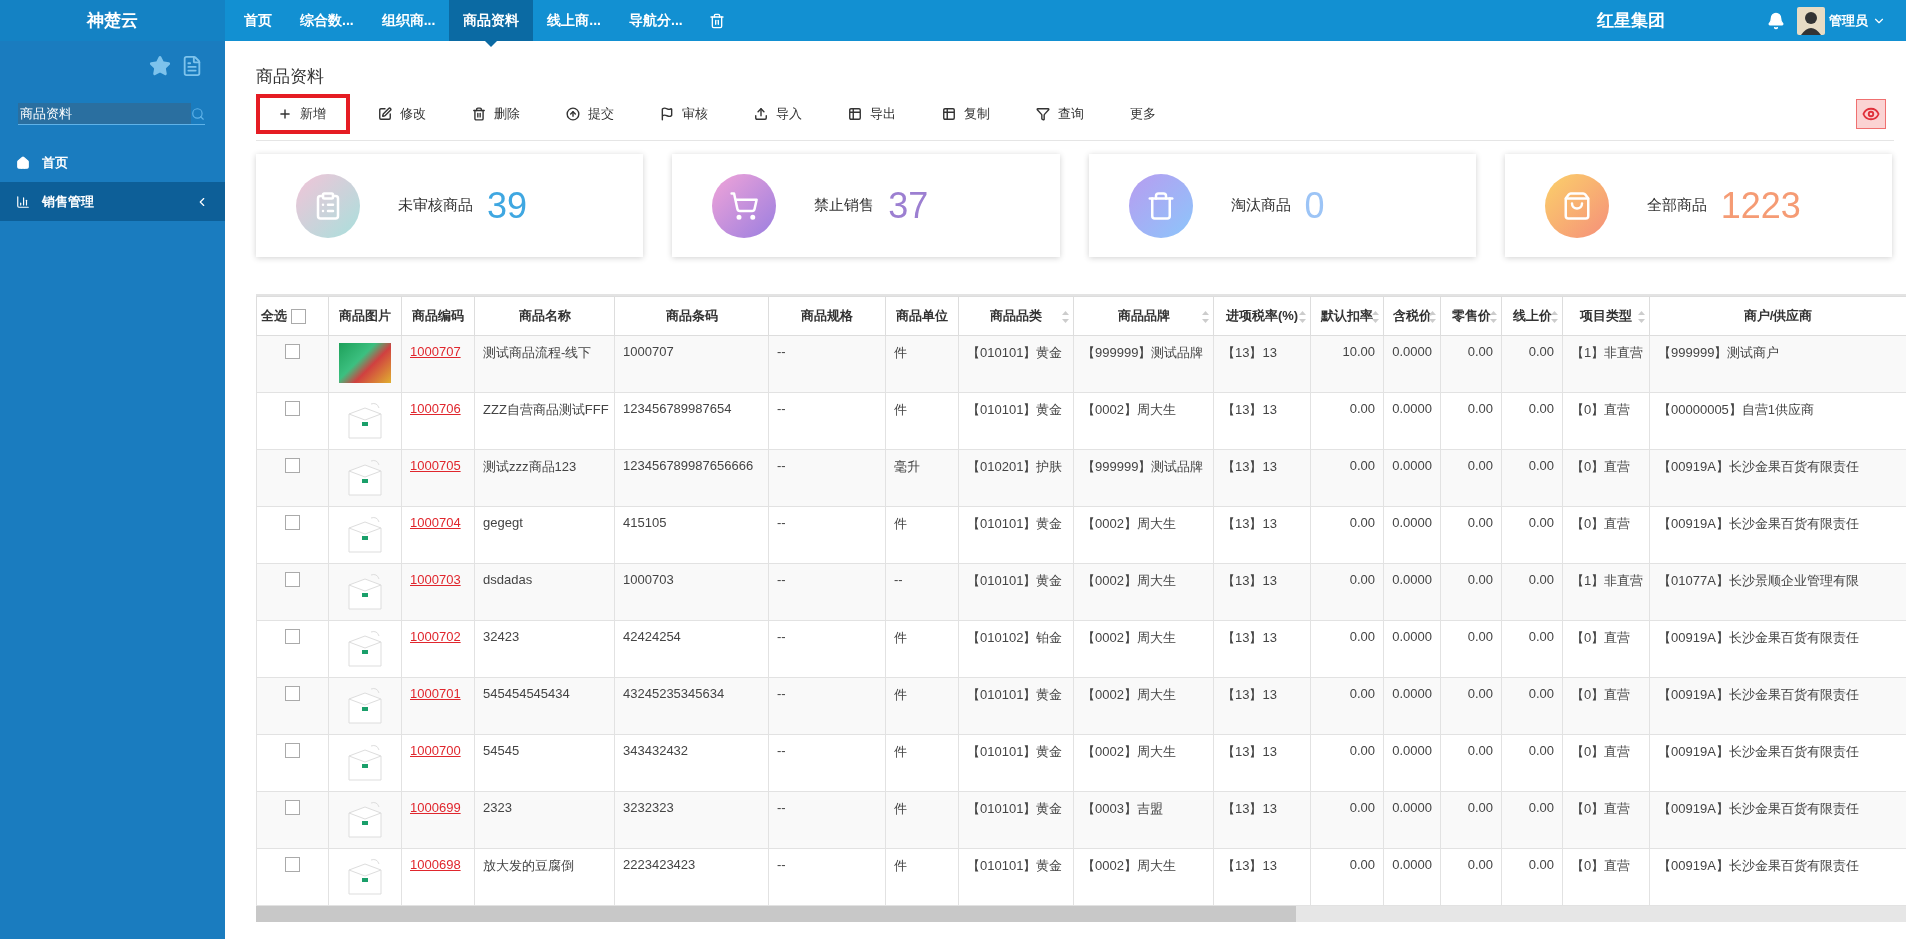 The height and width of the screenshot is (939, 1906). I want to click on product-code-link: 1000701, so click(435, 693).